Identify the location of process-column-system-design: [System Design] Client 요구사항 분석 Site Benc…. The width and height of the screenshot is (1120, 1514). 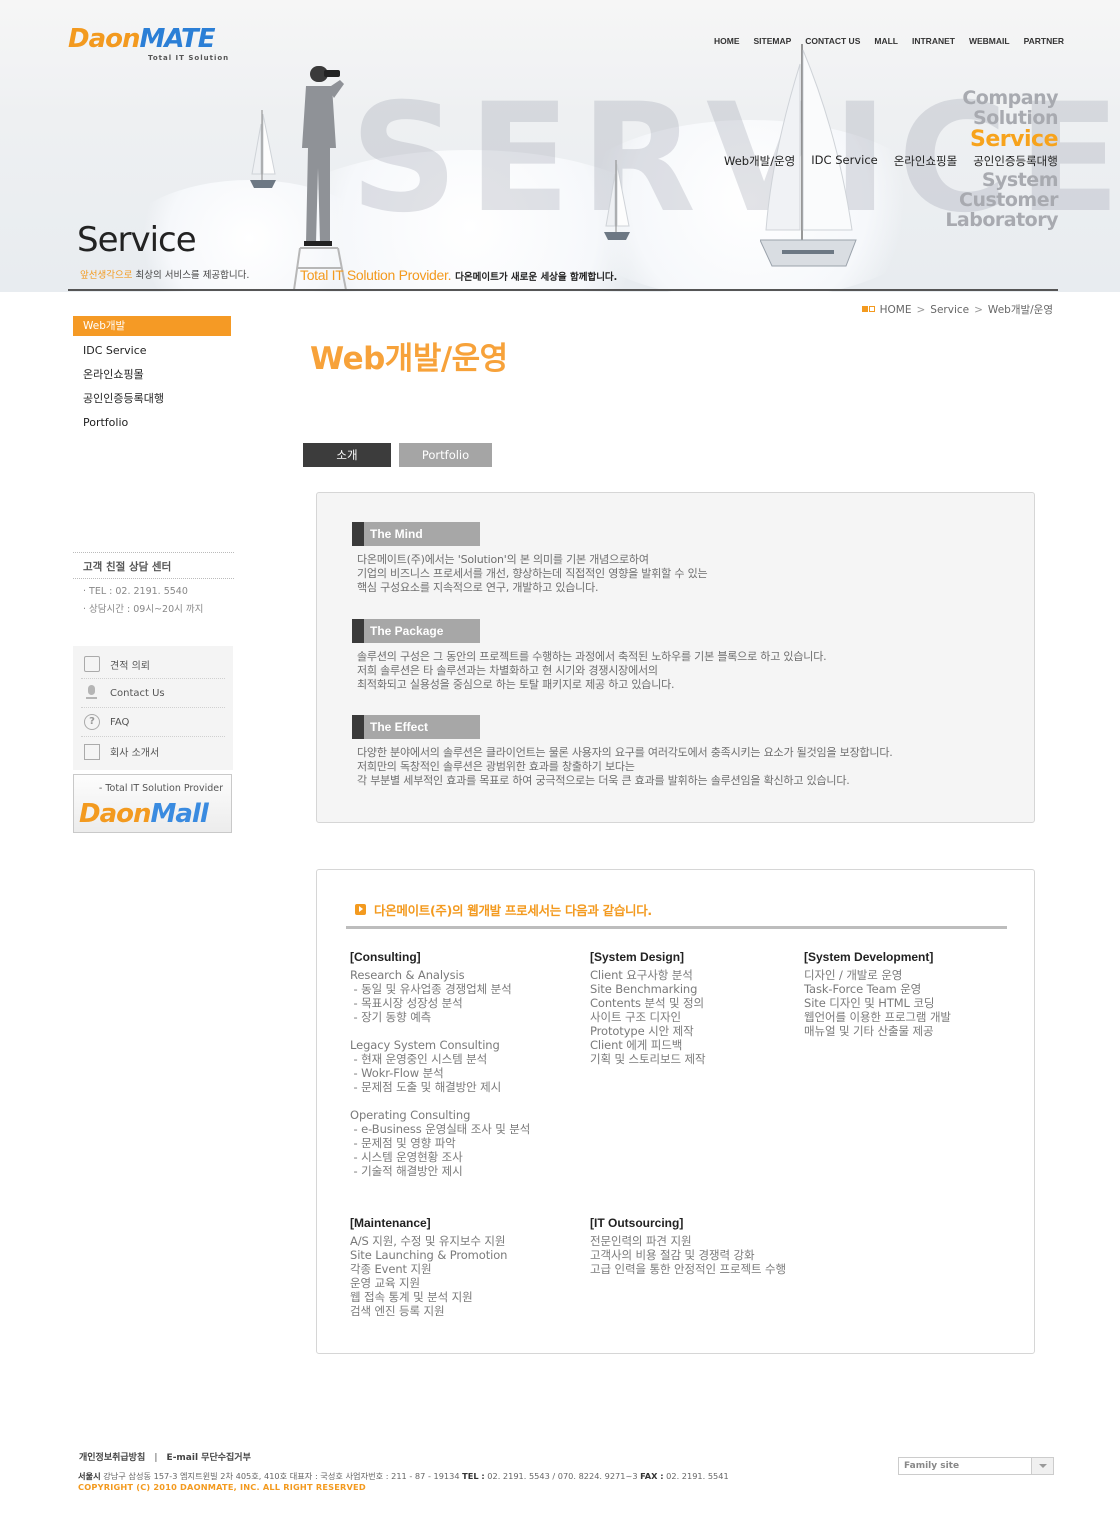
(648, 1008).